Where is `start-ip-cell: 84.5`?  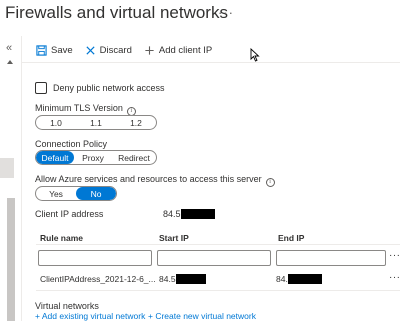 start-ip-cell: 84.5 is located at coordinates (182, 279).